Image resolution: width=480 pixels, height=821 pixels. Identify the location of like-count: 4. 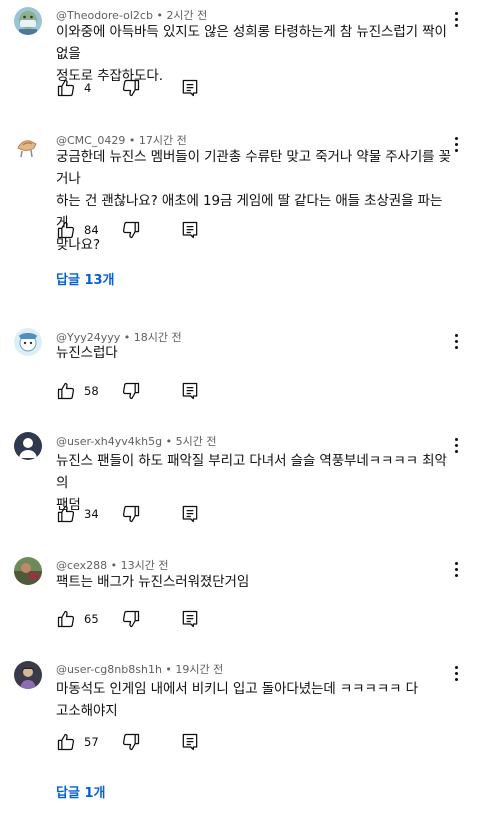
(88, 88).